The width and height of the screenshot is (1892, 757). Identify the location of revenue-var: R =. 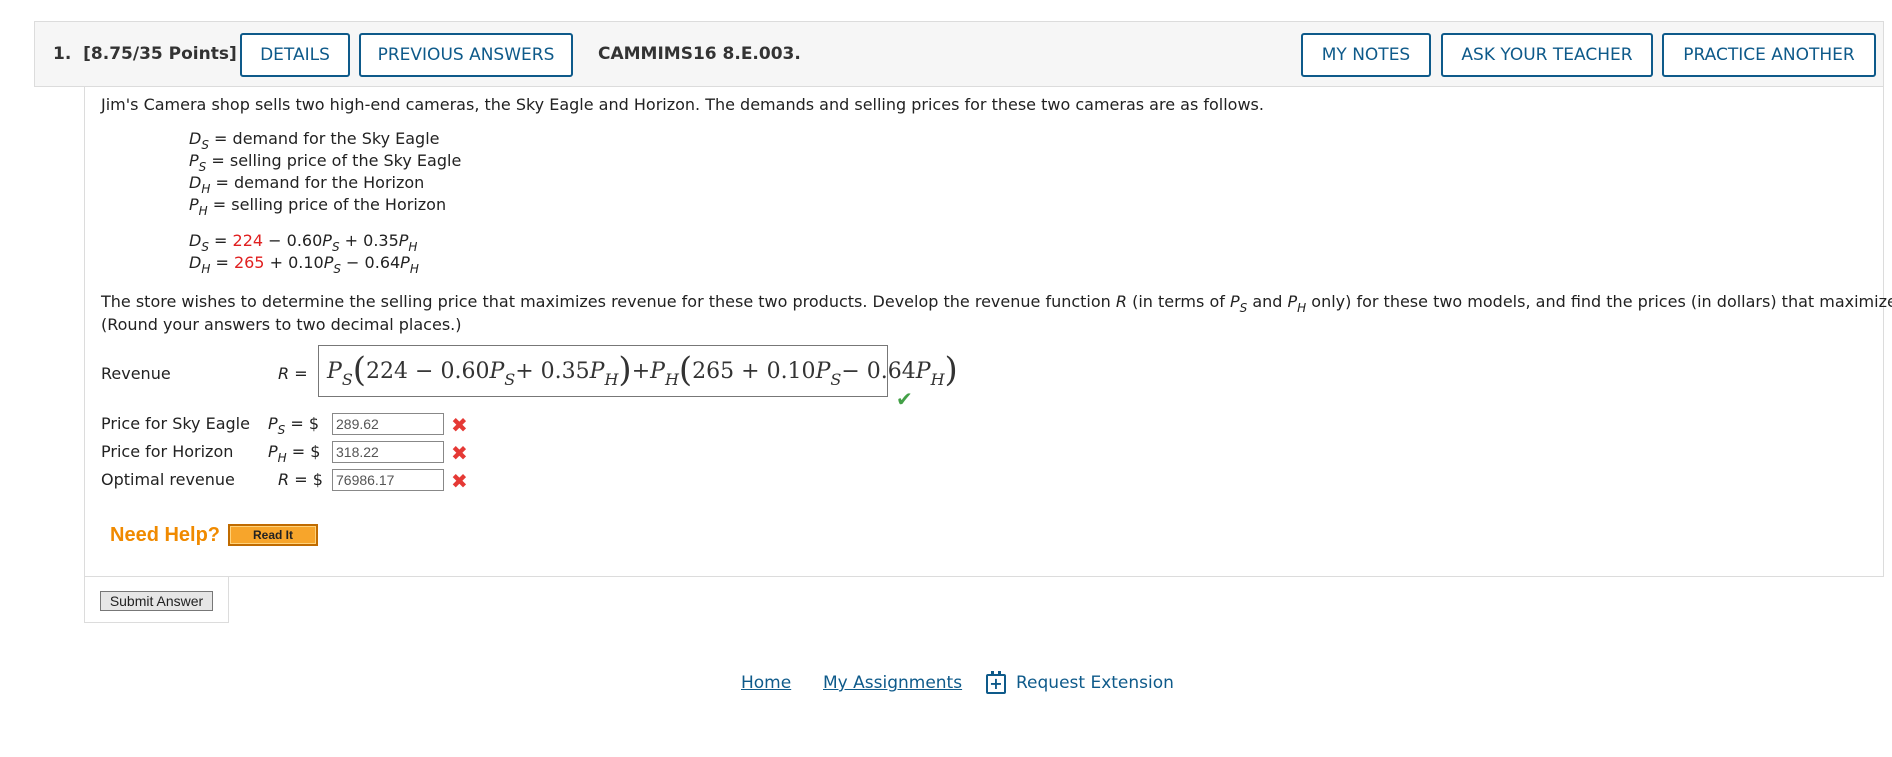
(293, 373).